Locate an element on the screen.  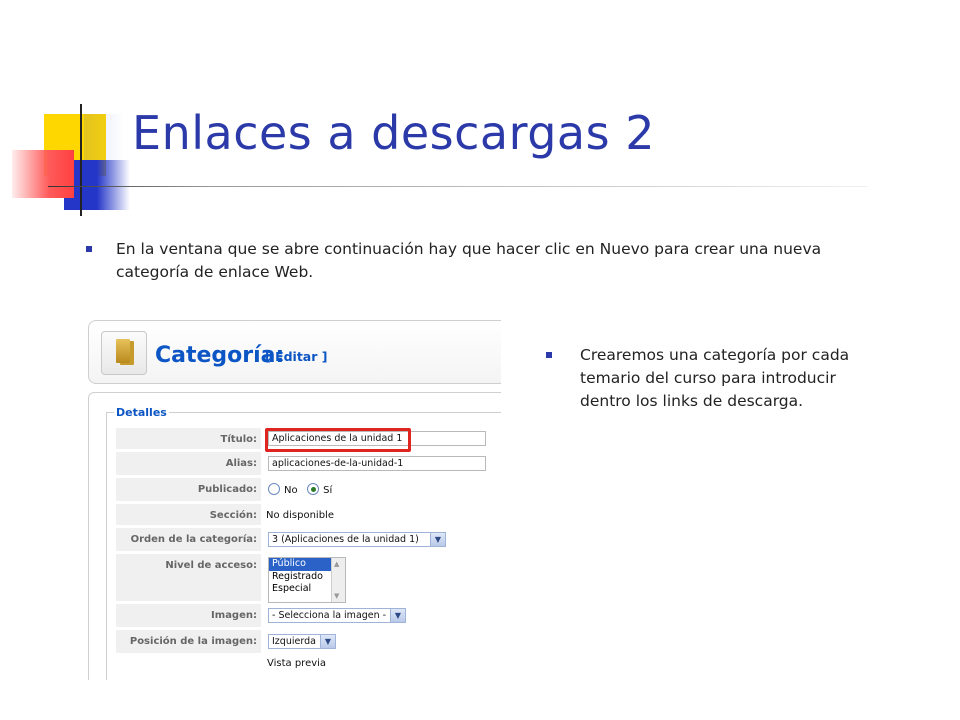
decor-red-square is located at coordinates (43, 174).